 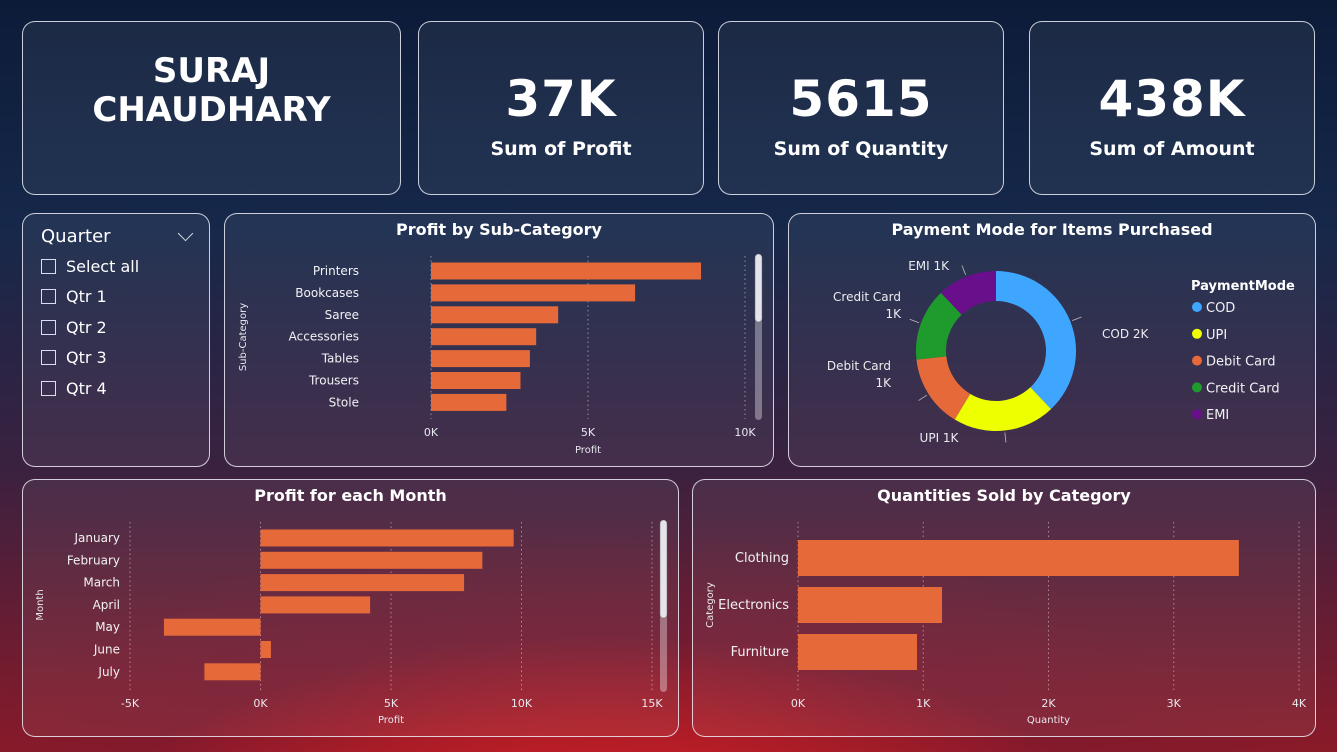 I want to click on y-category-label: January, so click(x=97, y=538).